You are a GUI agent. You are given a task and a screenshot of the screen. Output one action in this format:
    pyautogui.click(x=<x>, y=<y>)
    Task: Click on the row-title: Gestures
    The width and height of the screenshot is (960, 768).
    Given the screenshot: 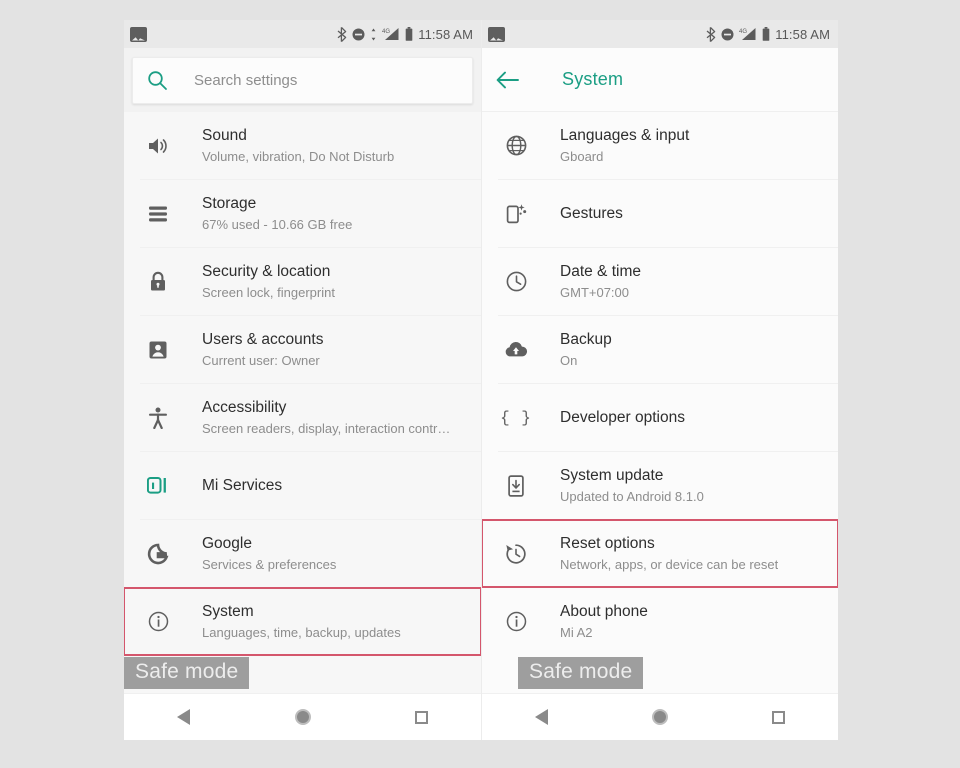 What is the action you would take?
    pyautogui.click(x=591, y=213)
    